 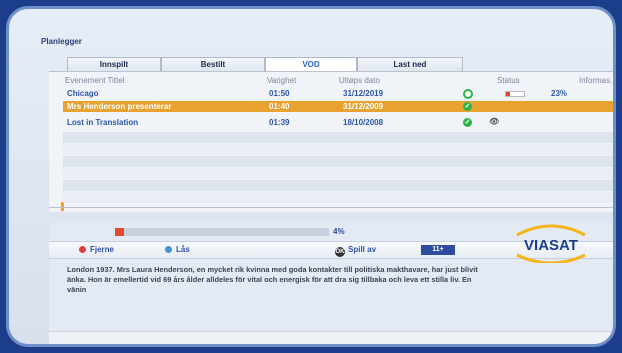 What do you see at coordinates (82, 249) in the screenshot?
I see `red-dot-icon` at bounding box center [82, 249].